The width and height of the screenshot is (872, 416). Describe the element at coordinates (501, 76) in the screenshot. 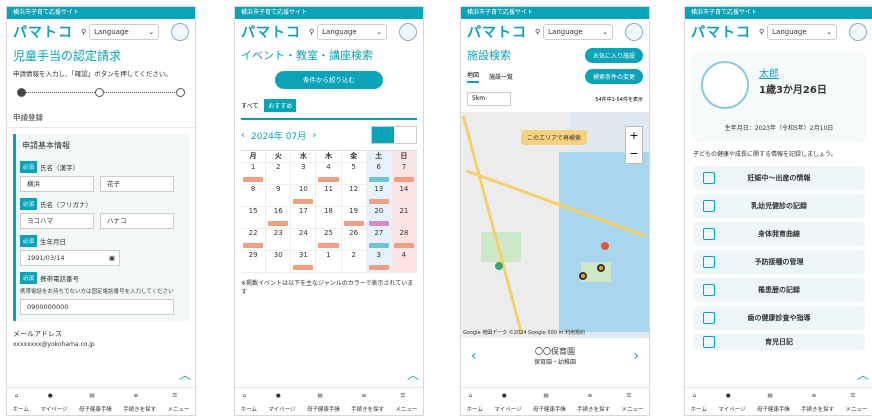

I see `tab-list: 施設一覧` at that location.